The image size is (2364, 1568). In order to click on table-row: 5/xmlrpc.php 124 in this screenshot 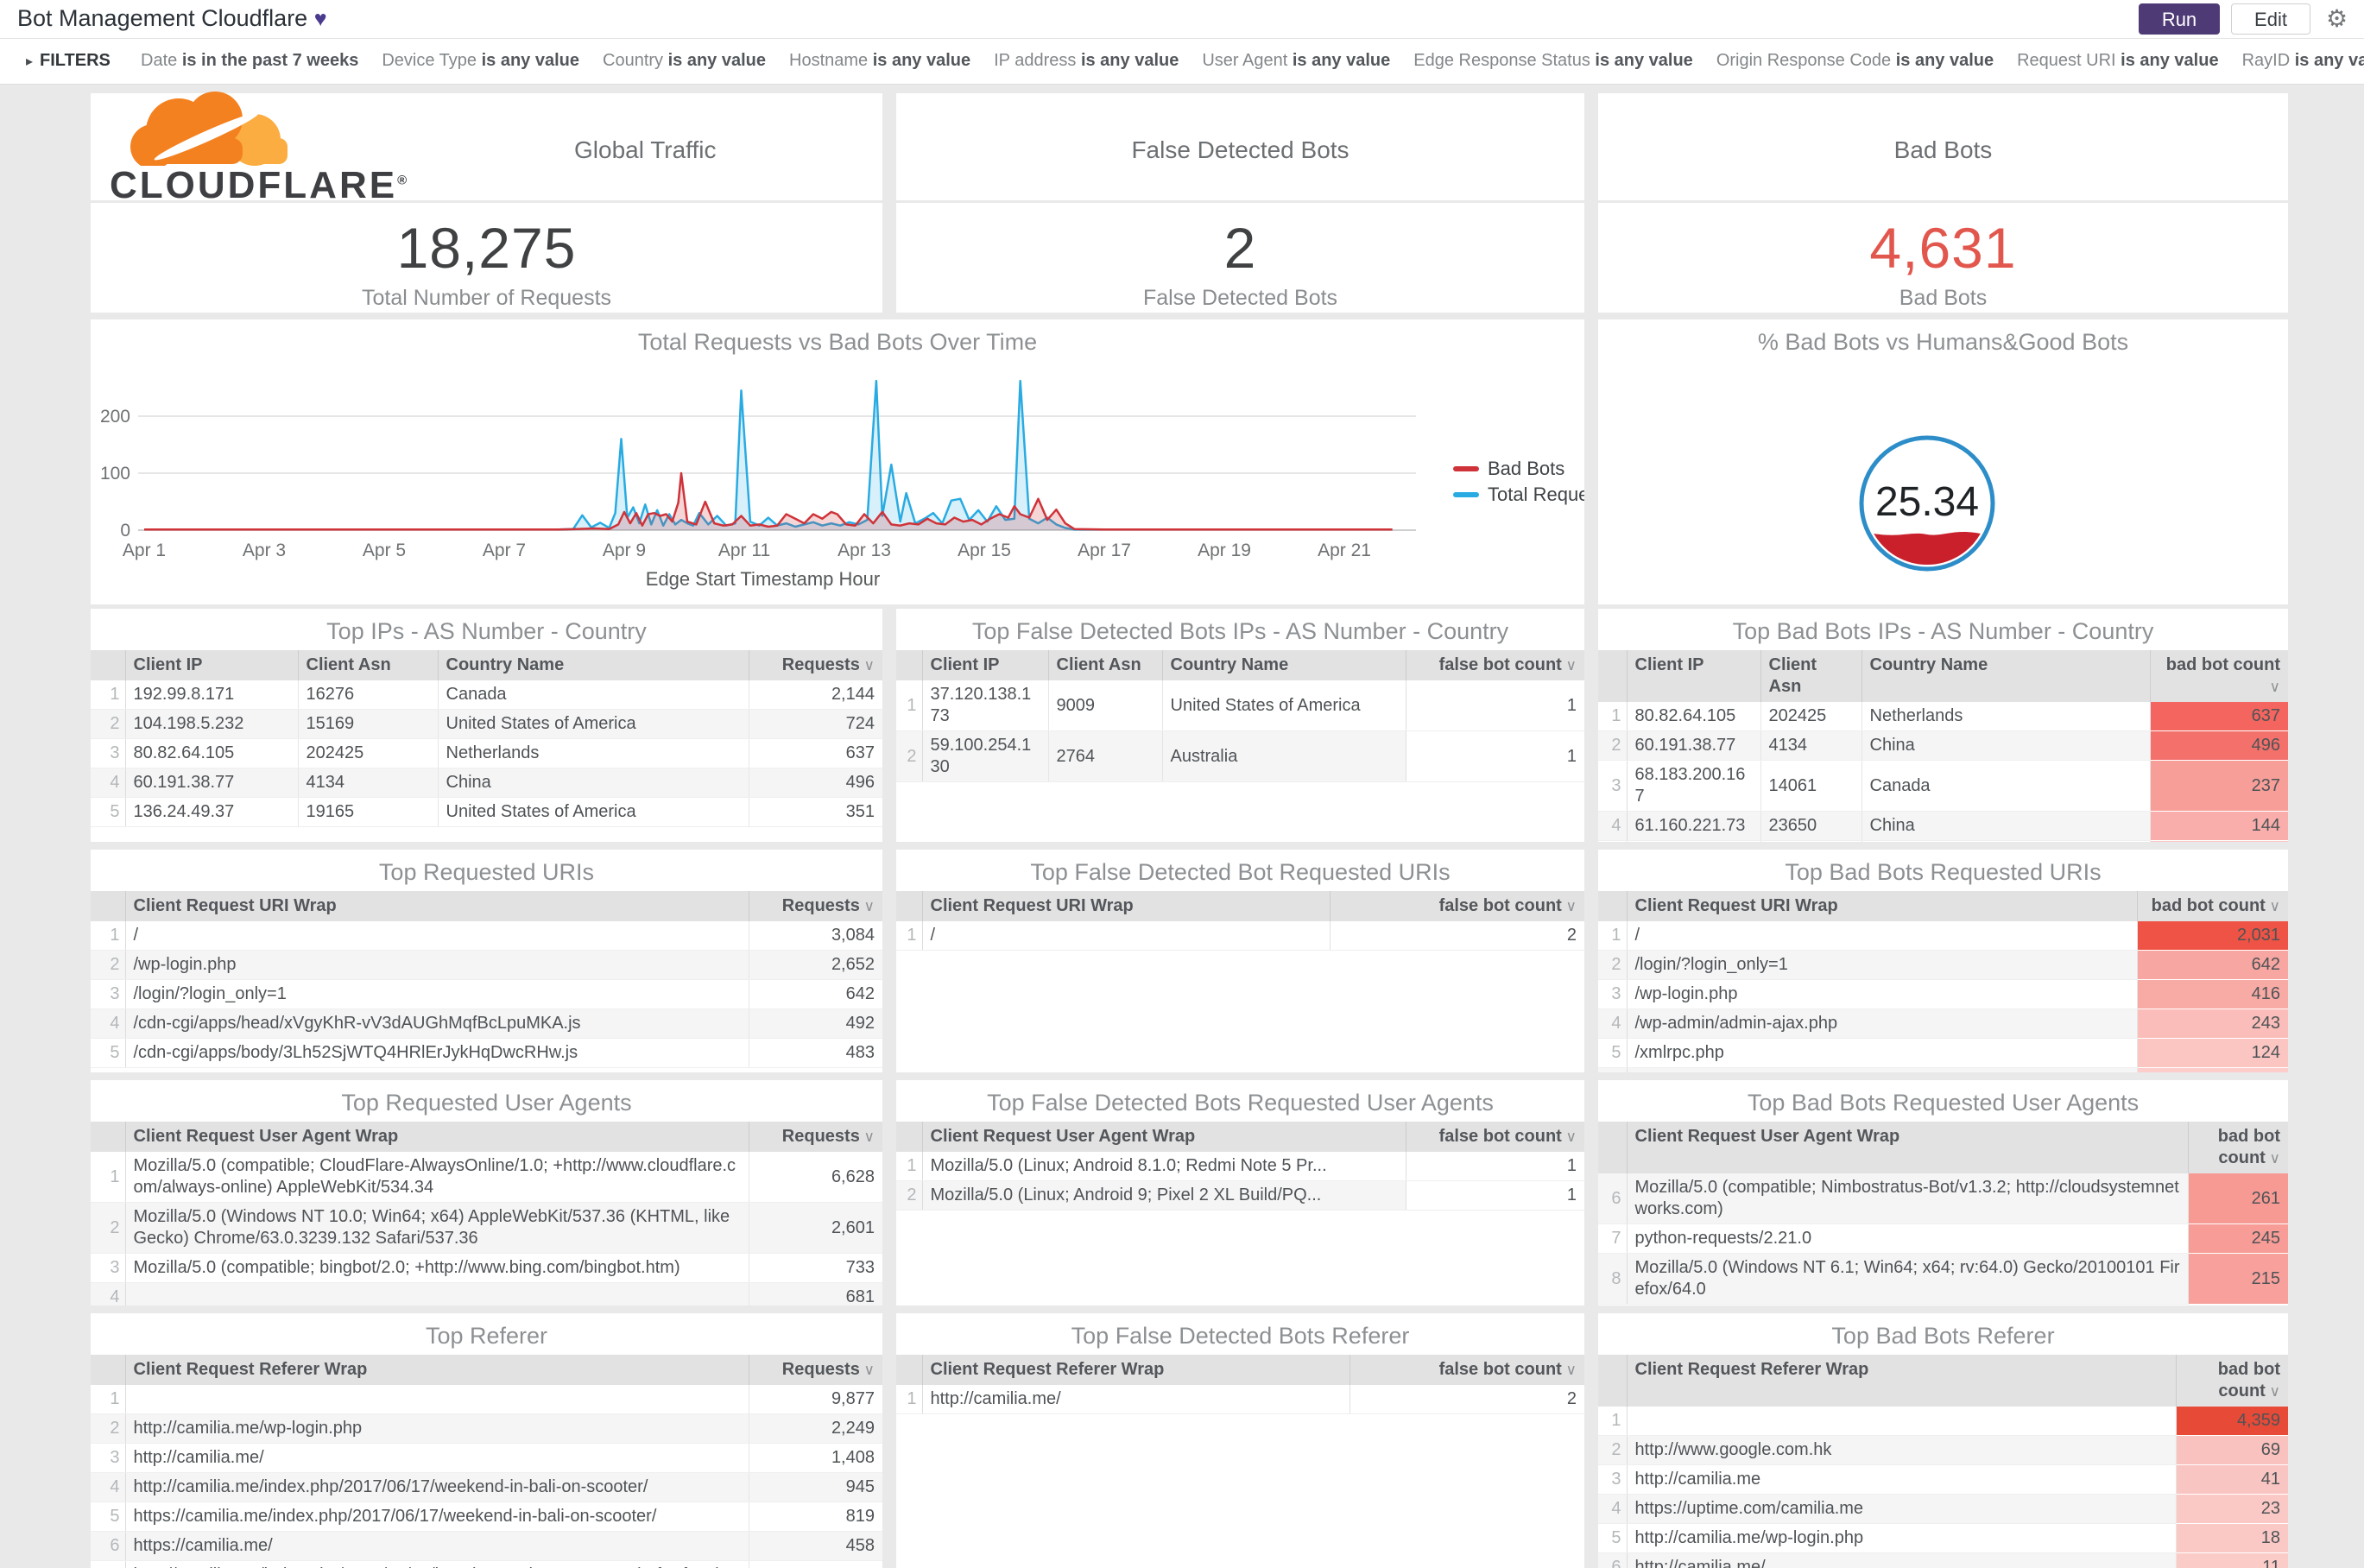, I will do `click(1943, 1053)`.